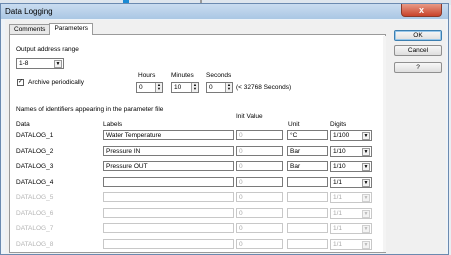 This screenshot has width=451, height=255. I want to click on minutes-spinner: 10 ▲ ▼, so click(185, 87).